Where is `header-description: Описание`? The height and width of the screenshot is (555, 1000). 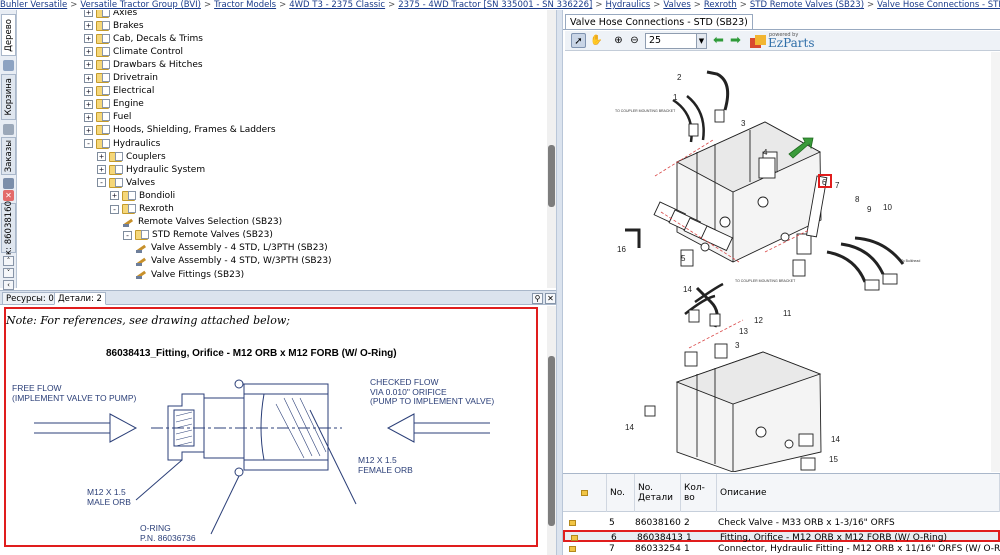 header-description: Описание is located at coordinates (858, 493).